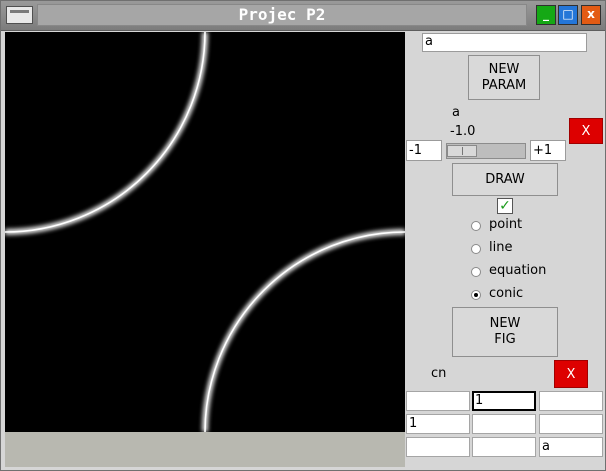  I want to click on coef-cell-r2c0, so click(438, 447).